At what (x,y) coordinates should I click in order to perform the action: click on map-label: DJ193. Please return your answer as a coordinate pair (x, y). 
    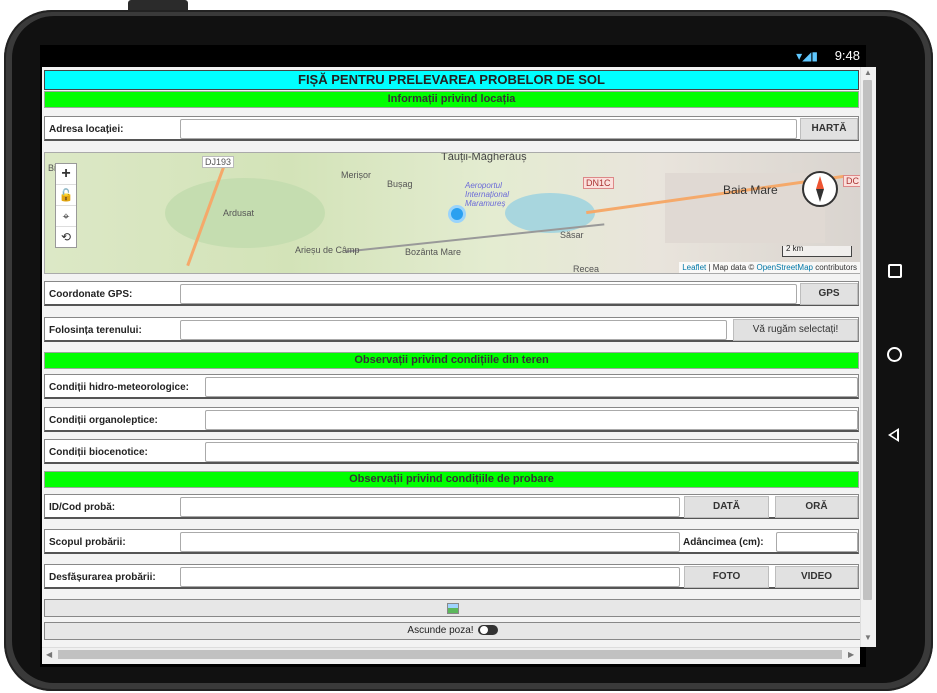
    Looking at the image, I should click on (218, 162).